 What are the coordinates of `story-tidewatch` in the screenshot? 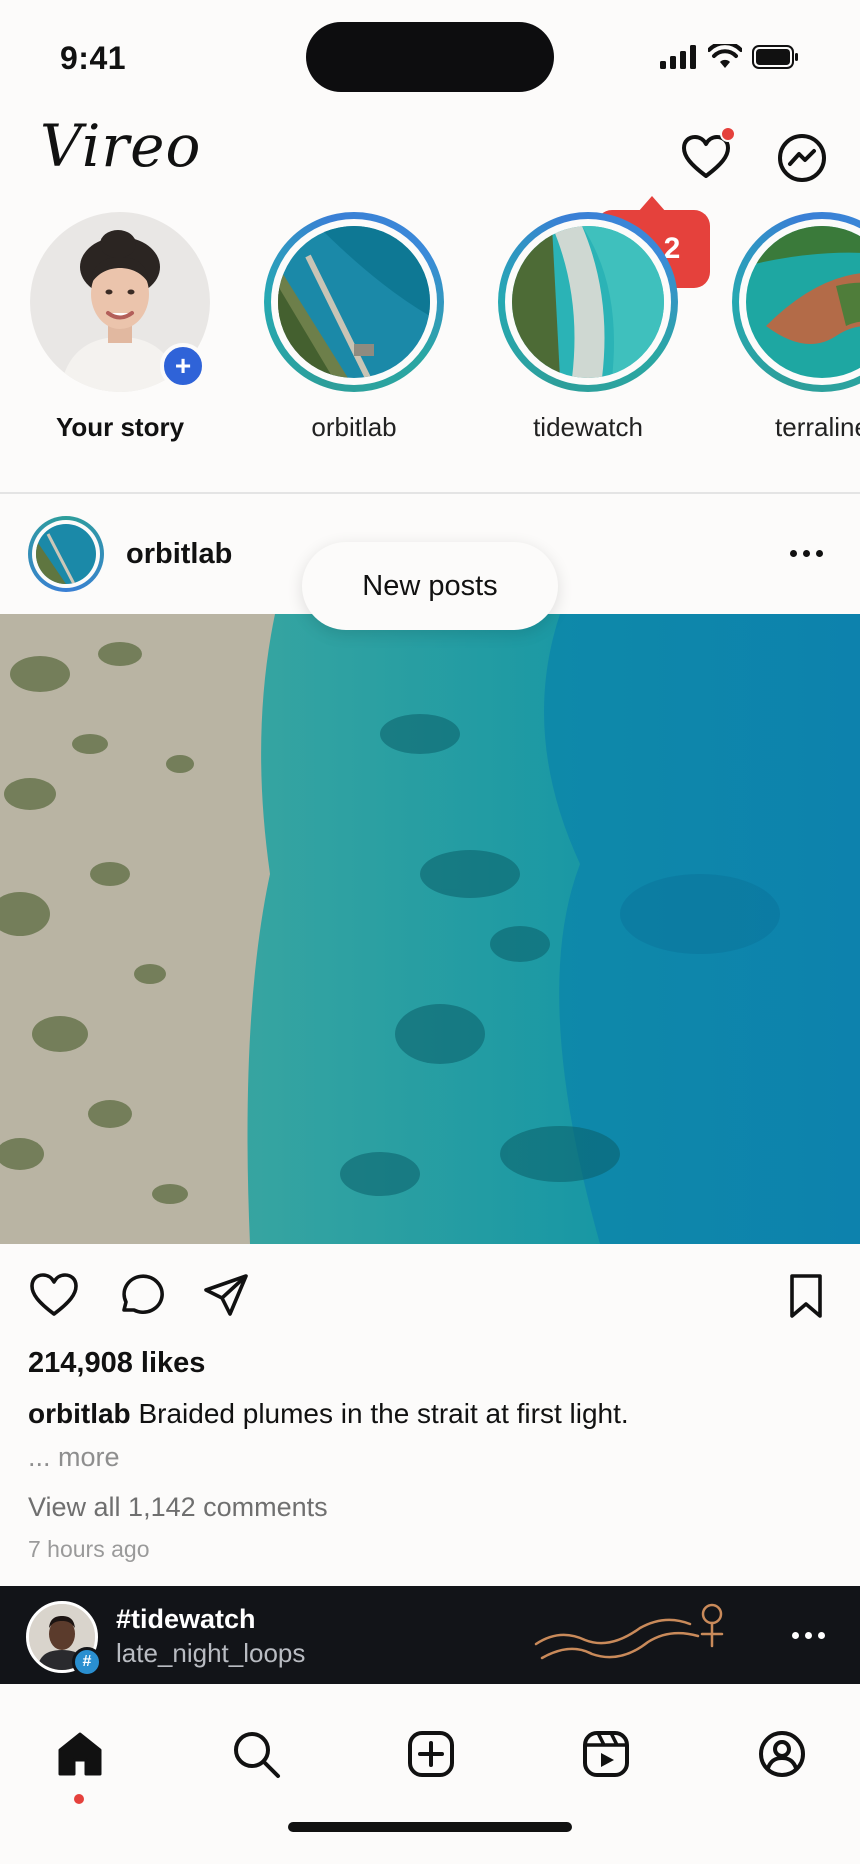 It's located at (588, 302).